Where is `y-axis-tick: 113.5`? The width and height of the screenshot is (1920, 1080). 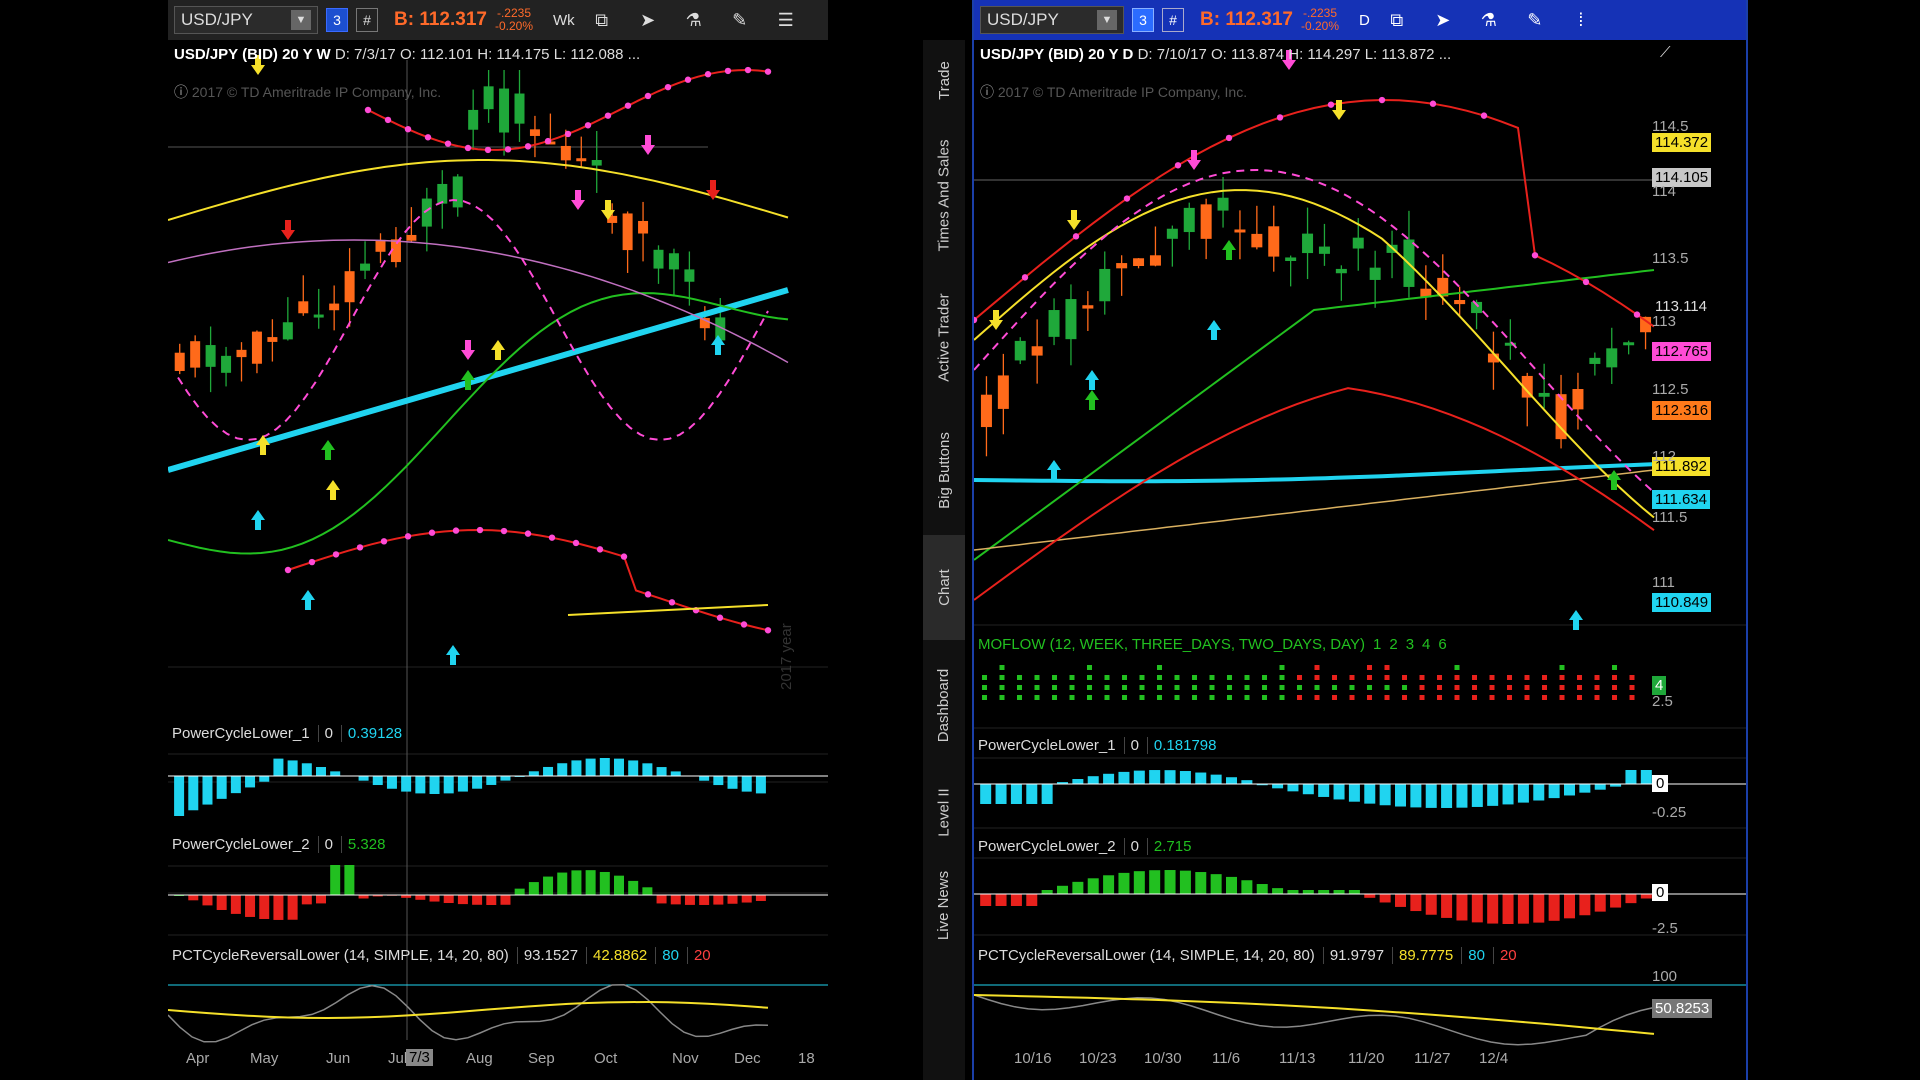 y-axis-tick: 113.5 is located at coordinates (1670, 258).